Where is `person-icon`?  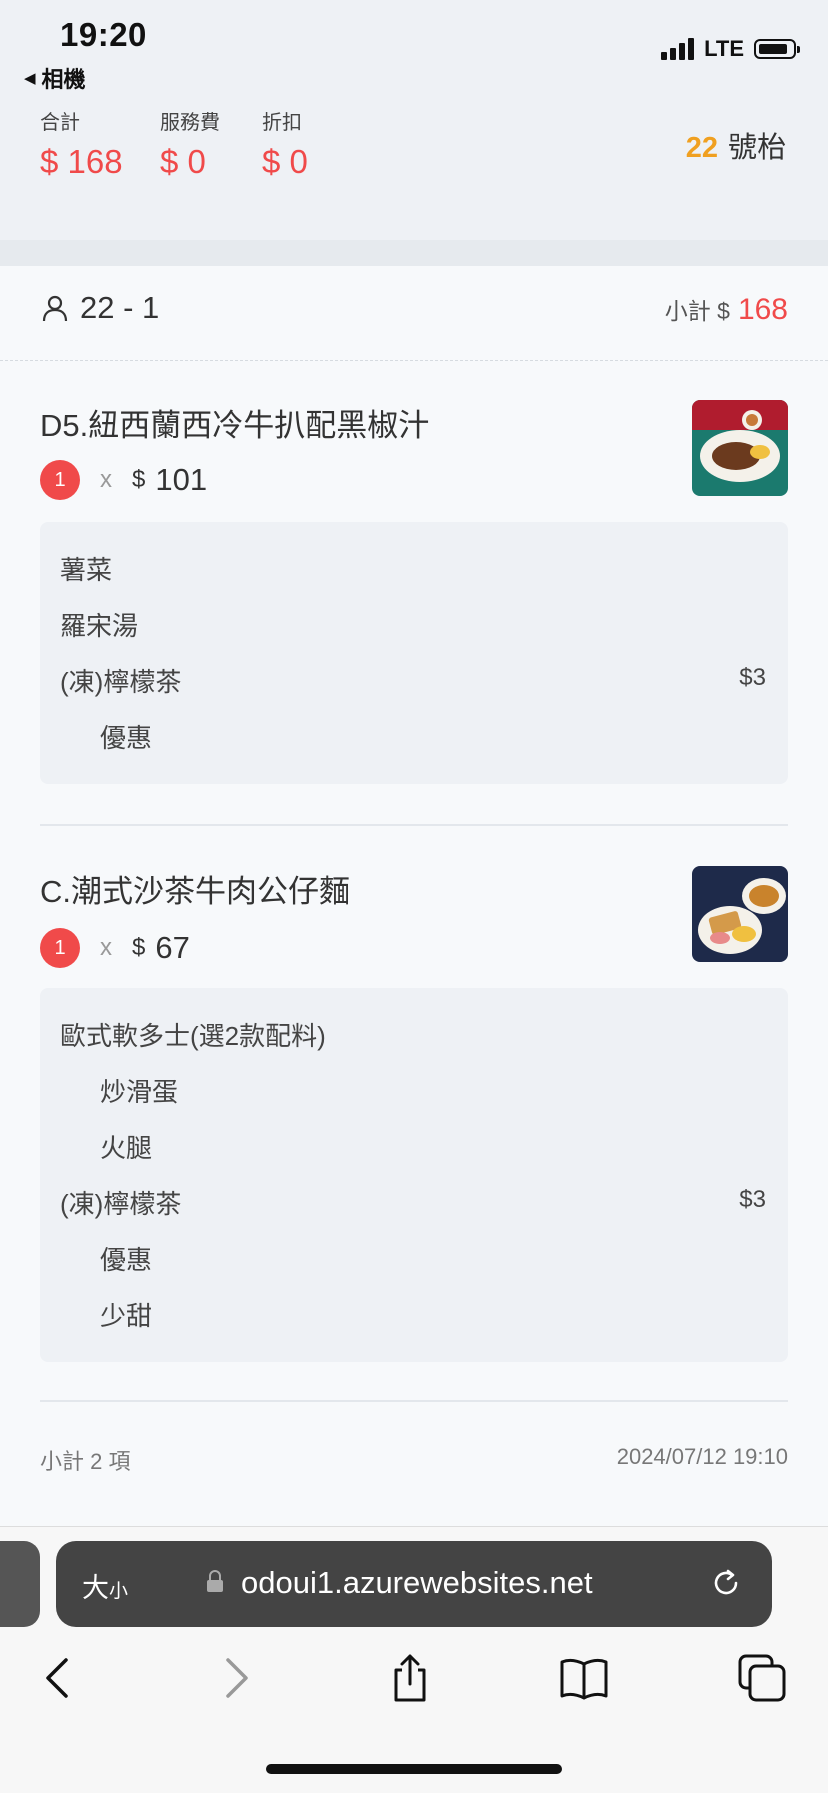 person-icon is located at coordinates (55, 308).